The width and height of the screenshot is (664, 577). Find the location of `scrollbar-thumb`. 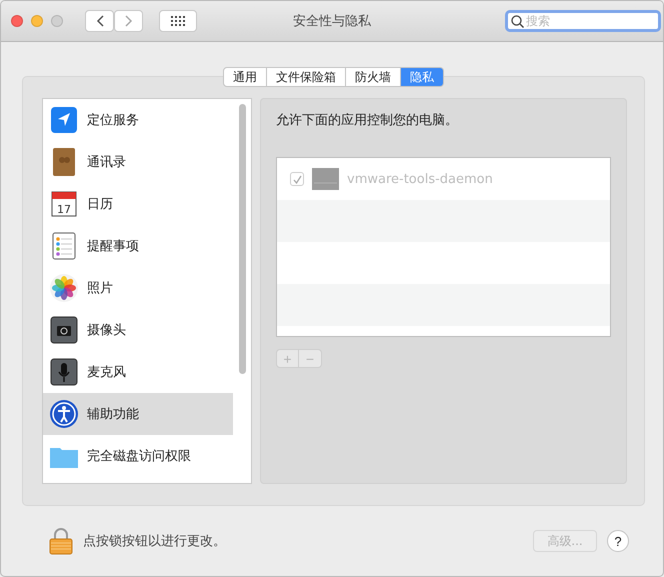

scrollbar-thumb is located at coordinates (242, 239).